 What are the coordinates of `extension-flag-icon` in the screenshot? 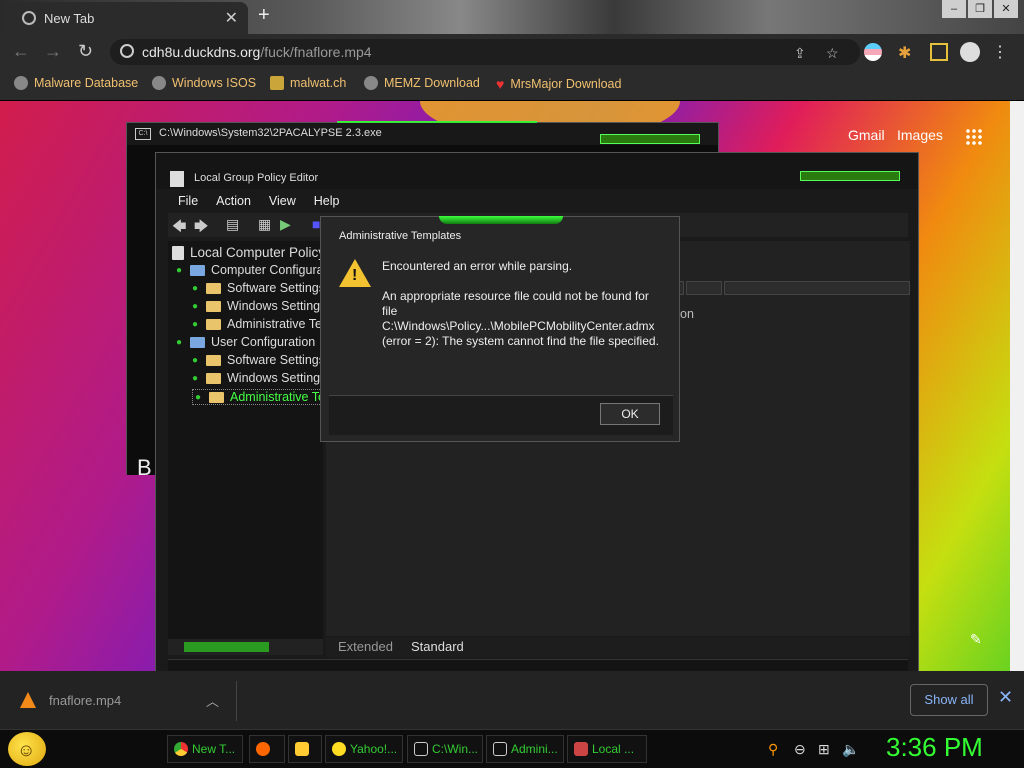 It's located at (873, 52).